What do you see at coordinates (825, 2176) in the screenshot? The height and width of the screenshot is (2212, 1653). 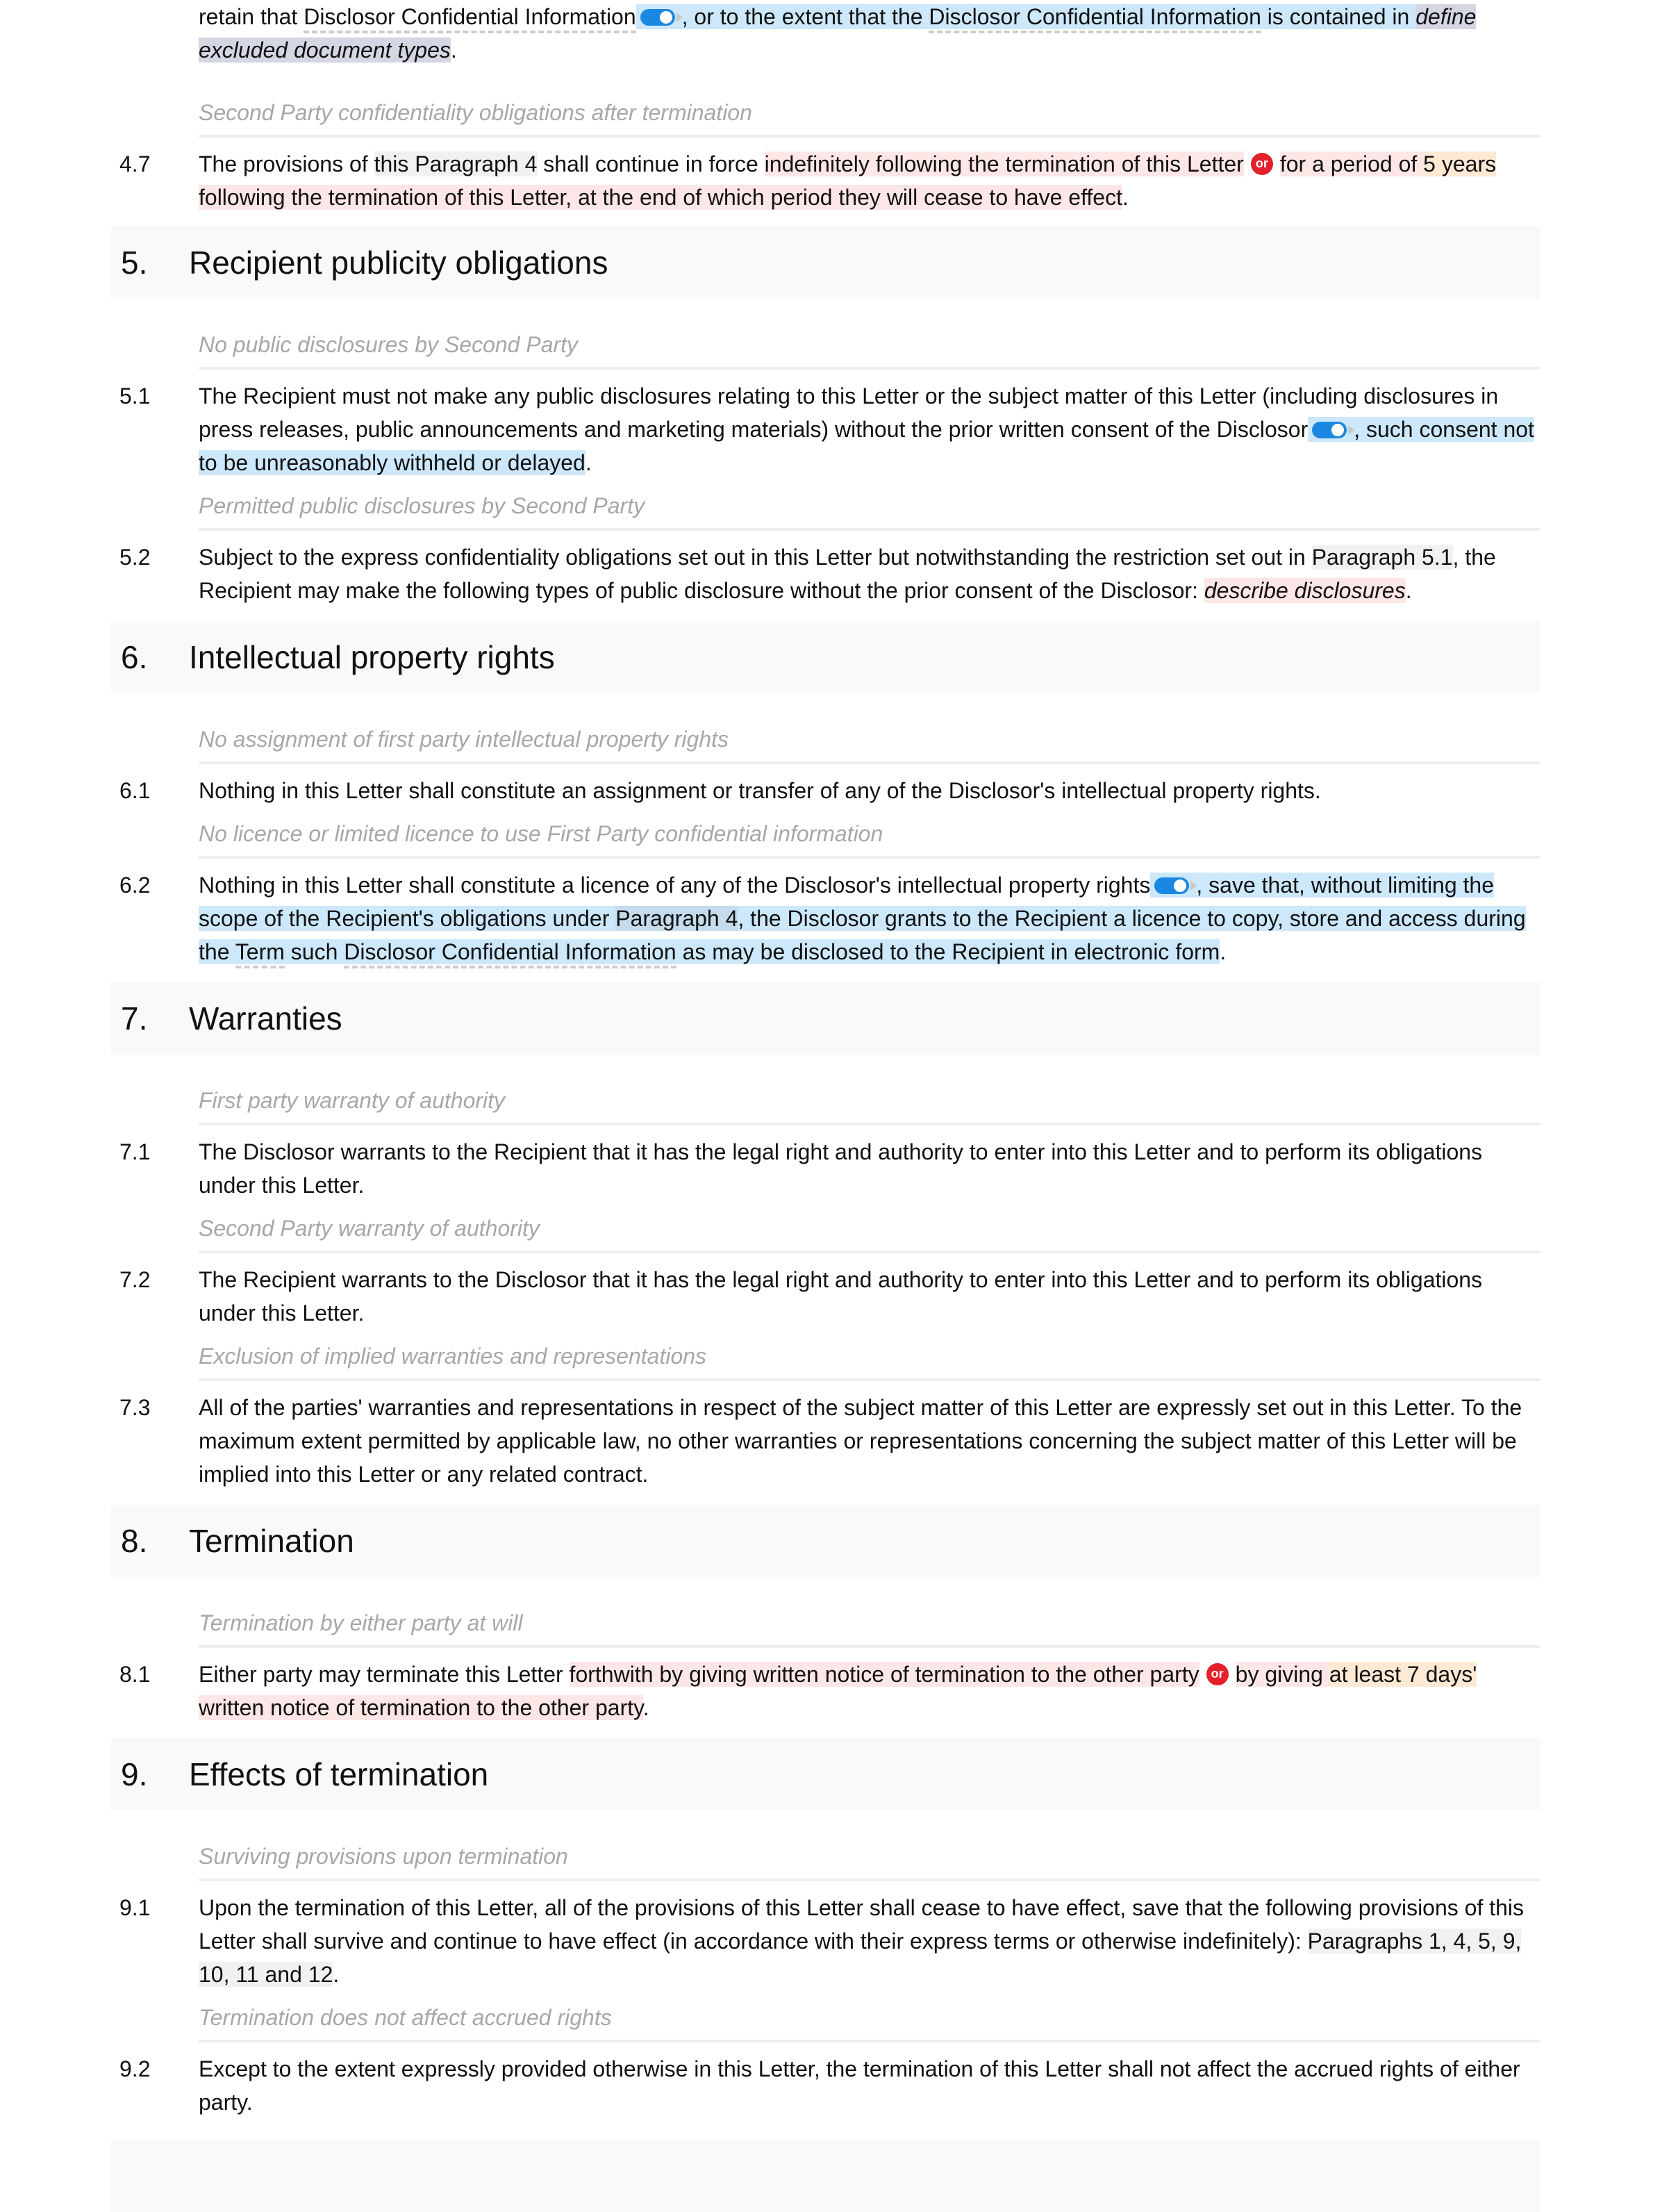 I see `section-heading-next` at bounding box center [825, 2176].